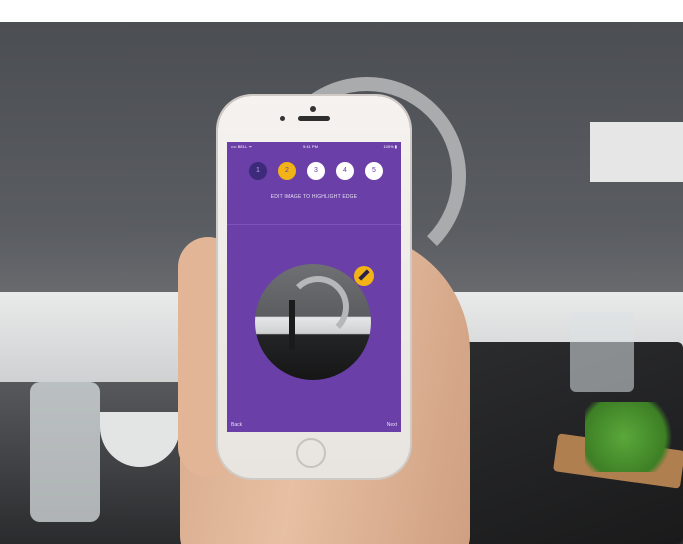 The height and width of the screenshot is (544, 683). What do you see at coordinates (636, 152) in the screenshot?
I see `shelf` at bounding box center [636, 152].